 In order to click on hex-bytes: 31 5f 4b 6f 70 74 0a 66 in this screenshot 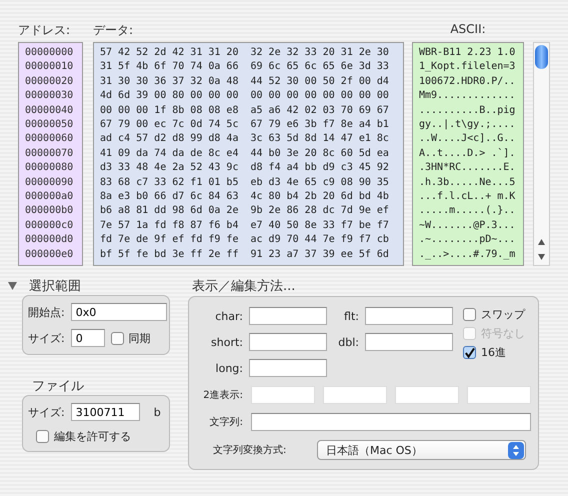, I will do `click(169, 67)`.